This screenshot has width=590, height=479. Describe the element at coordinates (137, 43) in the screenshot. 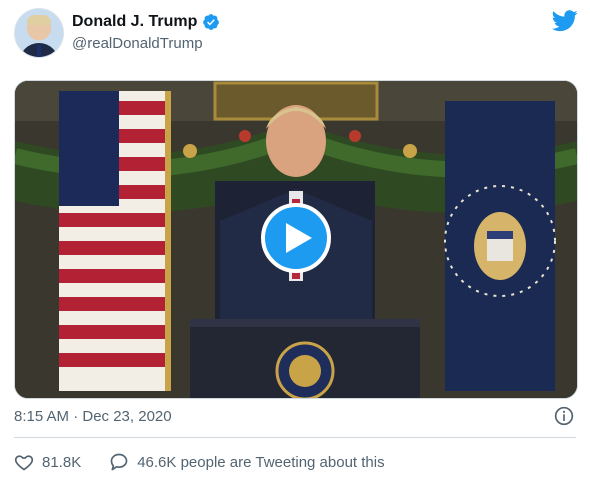

I see `author-handle: @realDonaldTrump` at that location.